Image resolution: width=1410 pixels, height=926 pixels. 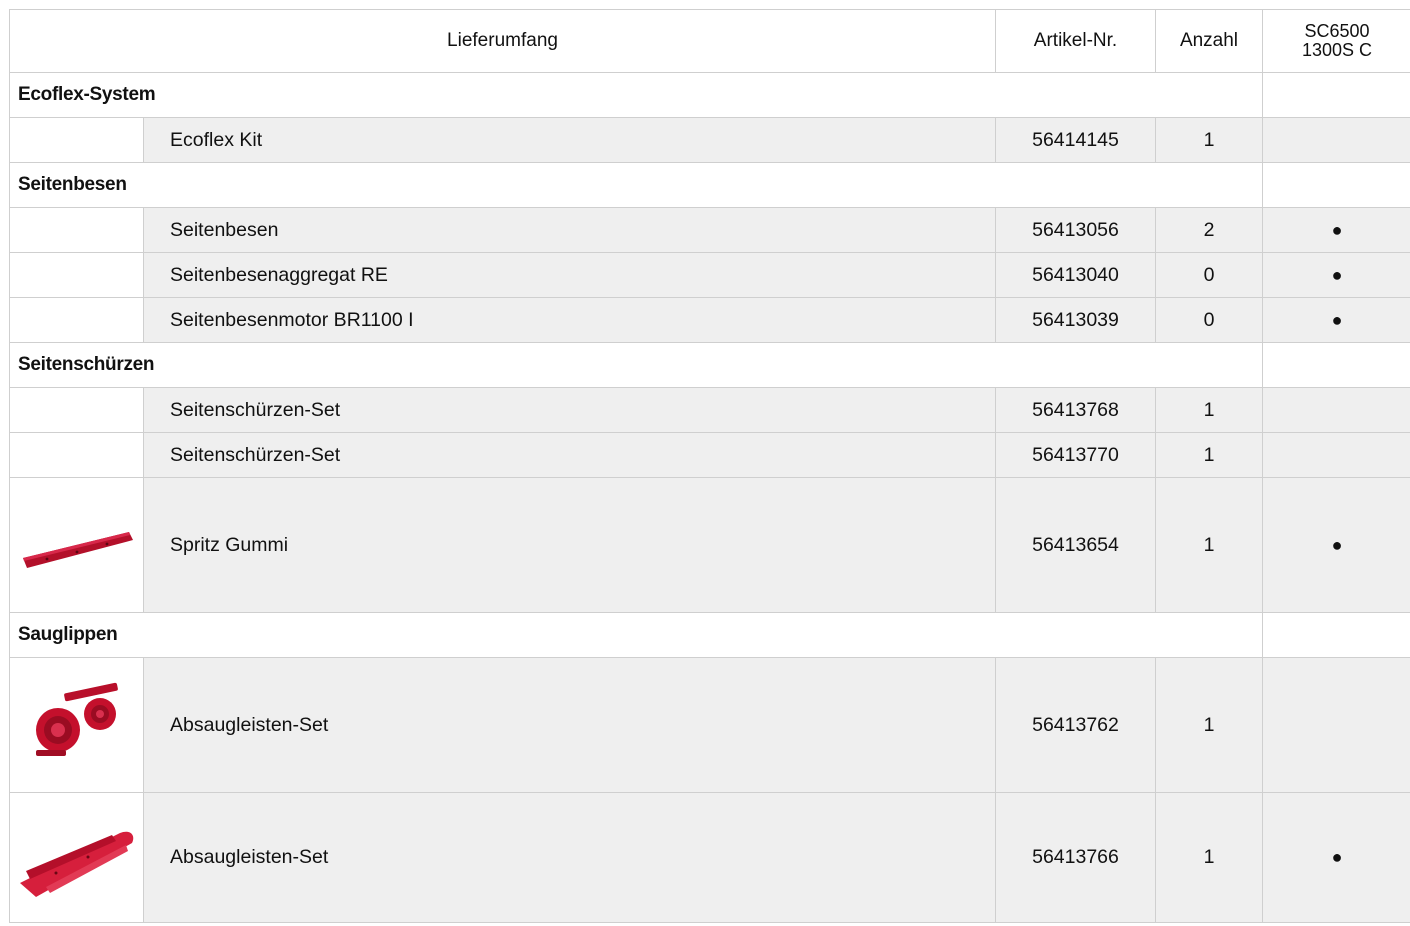 What do you see at coordinates (1075, 230) in the screenshot?
I see `item-article-number: 56413056` at bounding box center [1075, 230].